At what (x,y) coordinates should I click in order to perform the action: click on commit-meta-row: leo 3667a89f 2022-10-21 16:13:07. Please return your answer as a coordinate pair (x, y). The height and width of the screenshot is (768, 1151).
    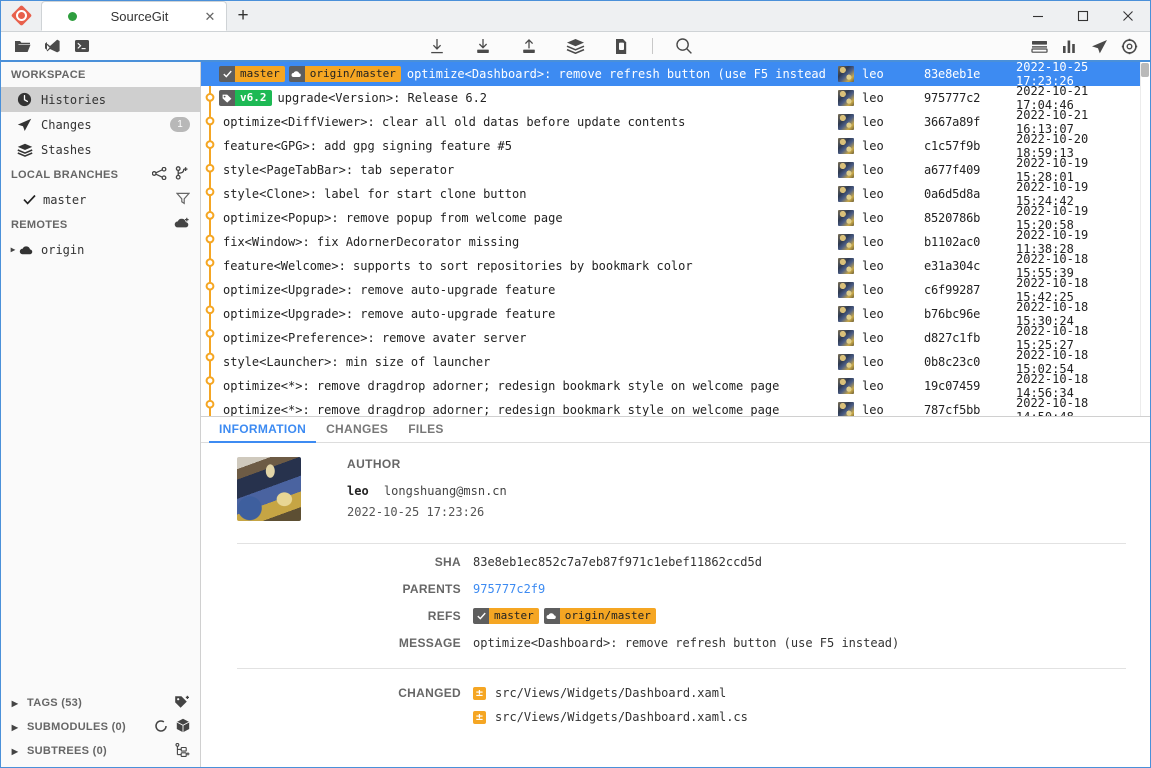
    Looking at the image, I should click on (989, 122).